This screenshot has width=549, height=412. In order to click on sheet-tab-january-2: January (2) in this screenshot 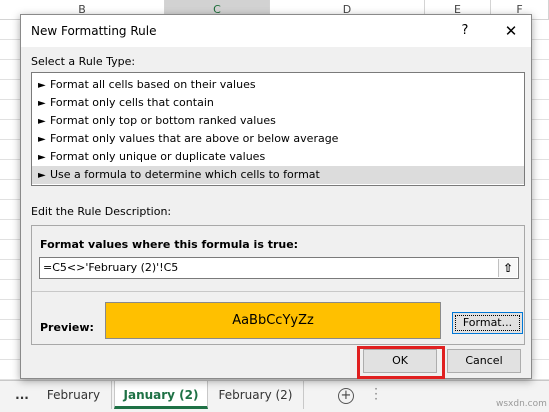, I will do `click(161, 395)`.